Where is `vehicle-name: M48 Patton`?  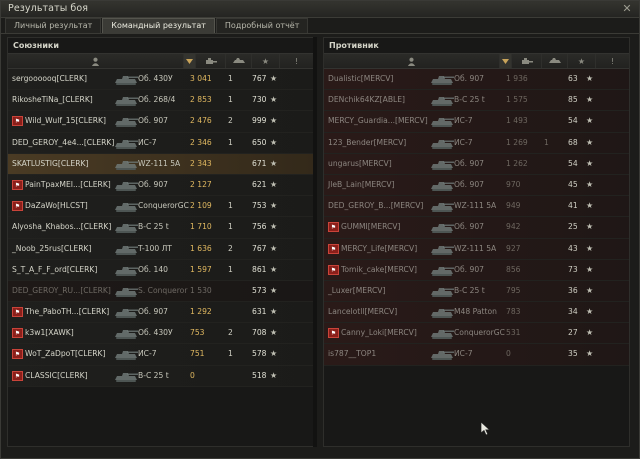 vehicle-name: M48 Patton is located at coordinates (475, 312).